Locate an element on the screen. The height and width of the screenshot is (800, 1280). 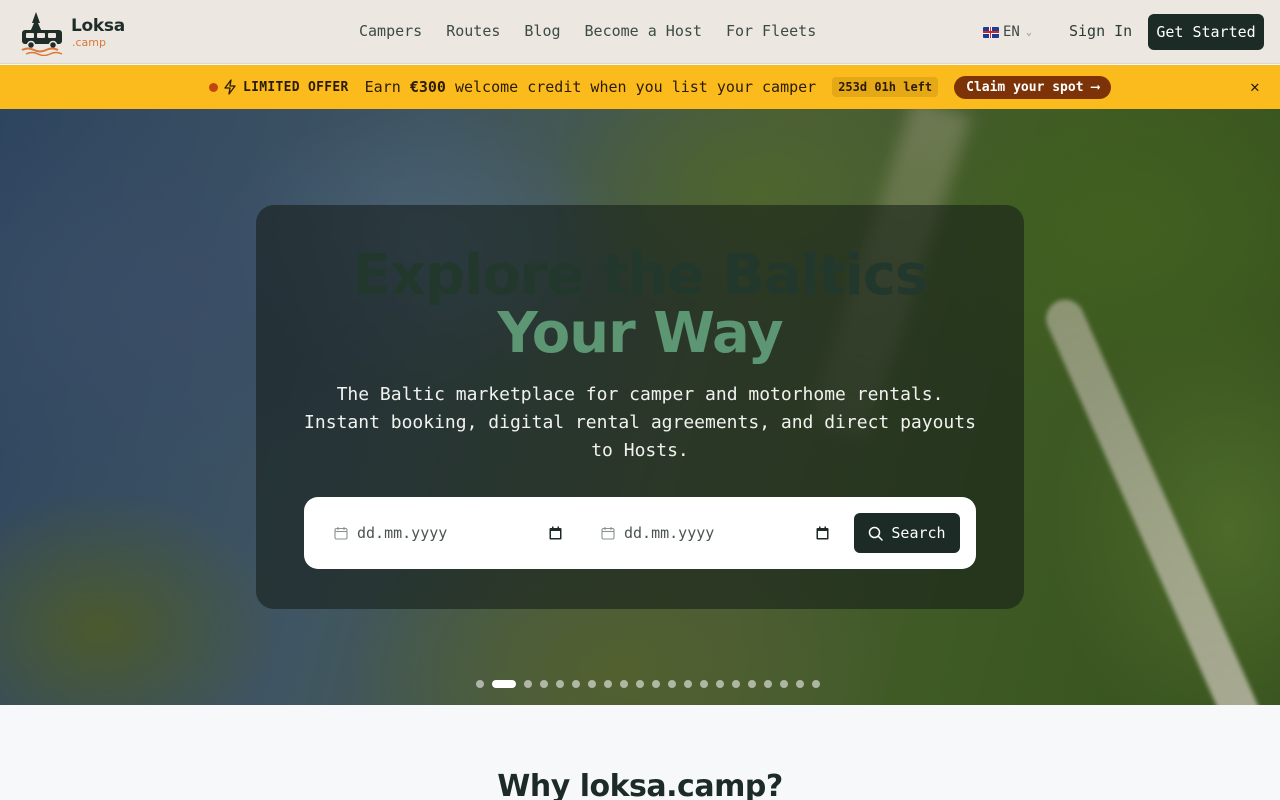
search-icon is located at coordinates (876, 533).